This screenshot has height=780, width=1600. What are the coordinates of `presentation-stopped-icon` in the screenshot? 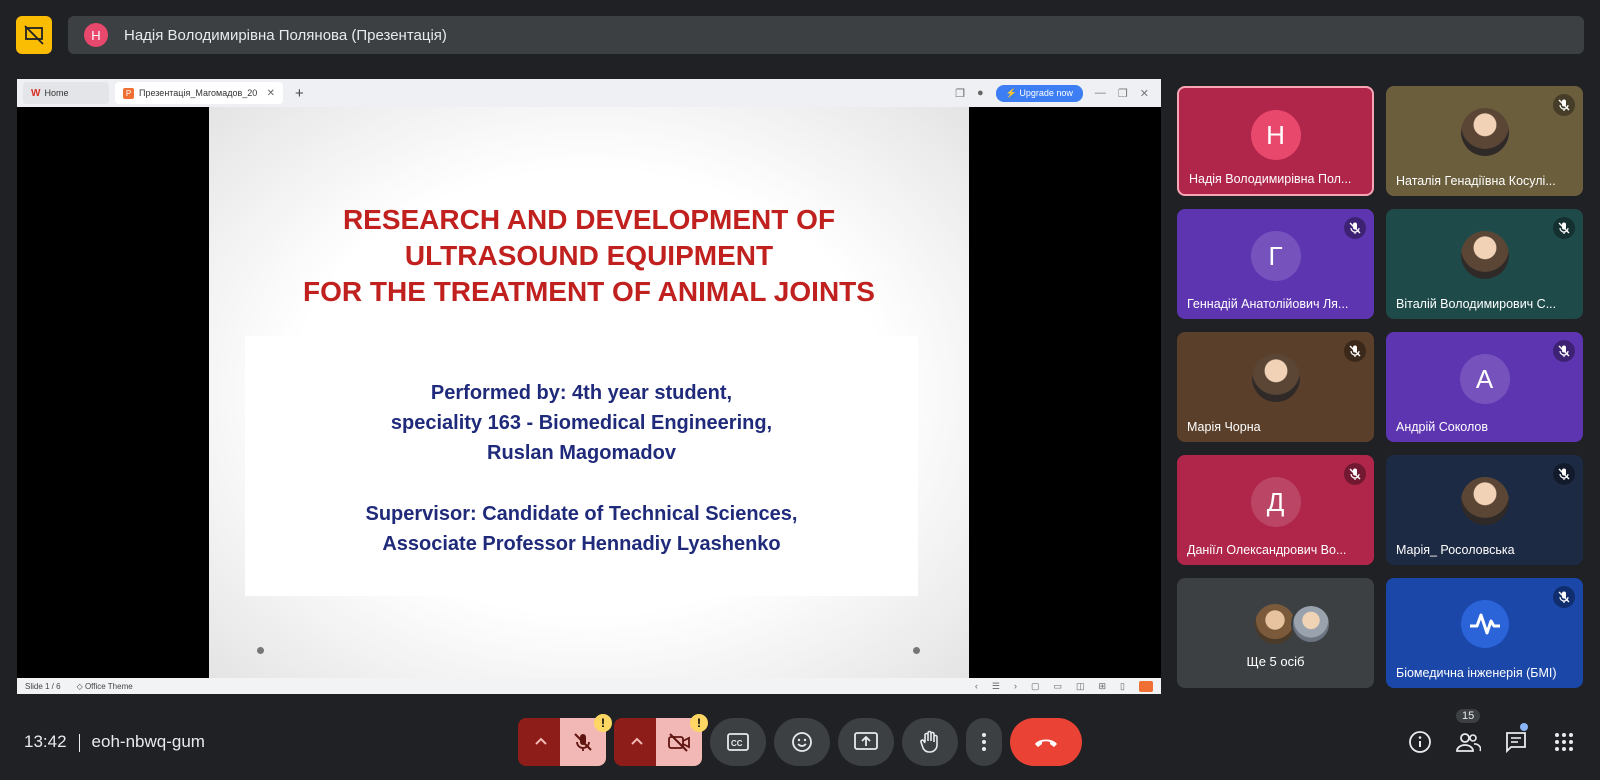 It's located at (34, 35).